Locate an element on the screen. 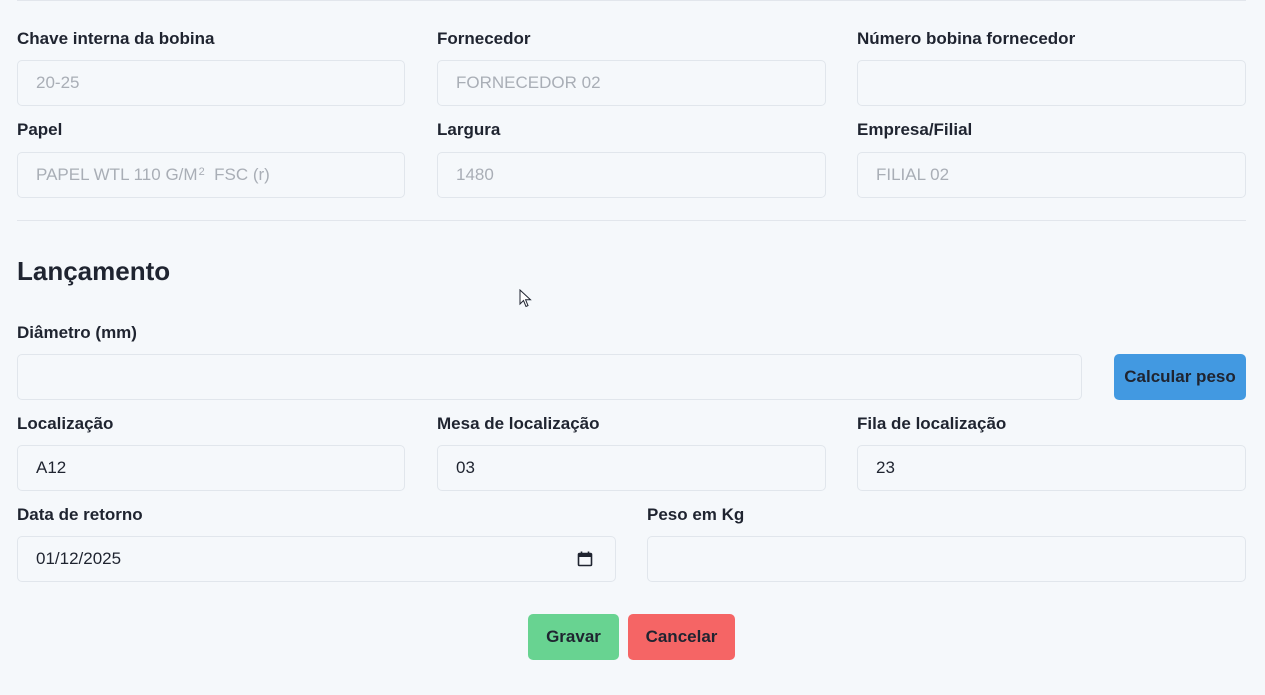 This screenshot has height=695, width=1265. fila-label: Fila de localização is located at coordinates (932, 423).